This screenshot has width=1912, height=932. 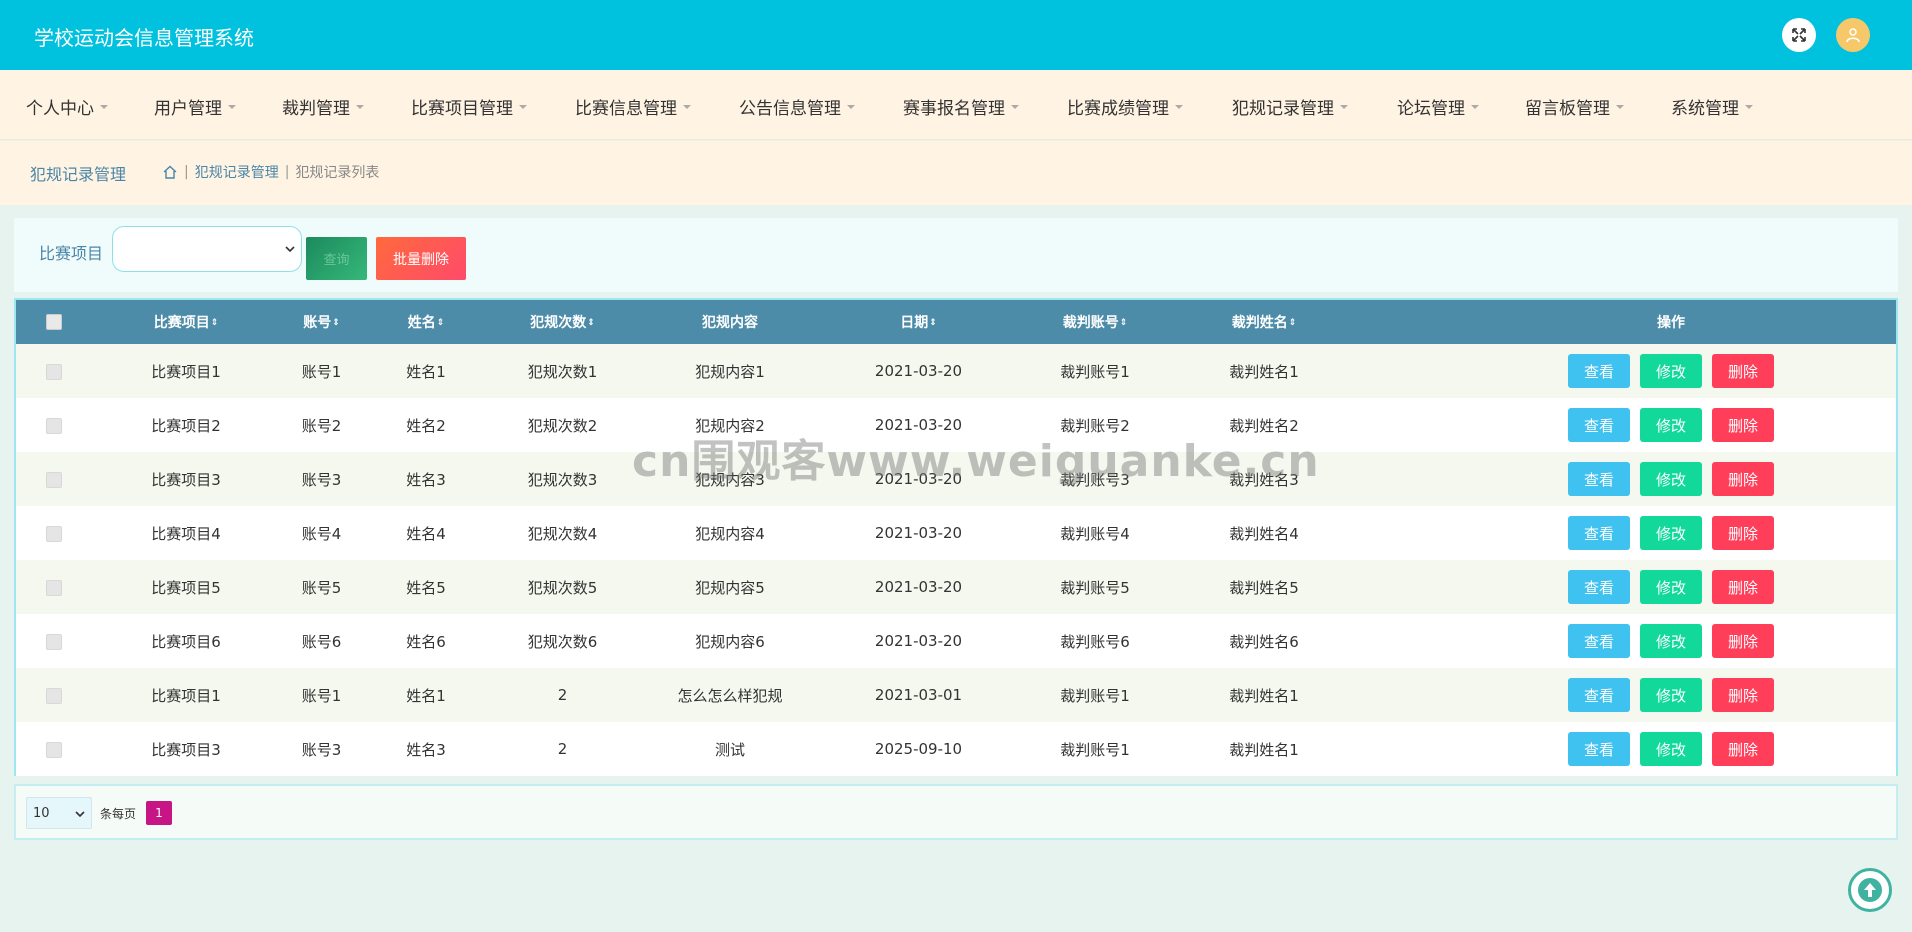 I want to click on cell-event: 比赛项目3, so click(x=186, y=749).